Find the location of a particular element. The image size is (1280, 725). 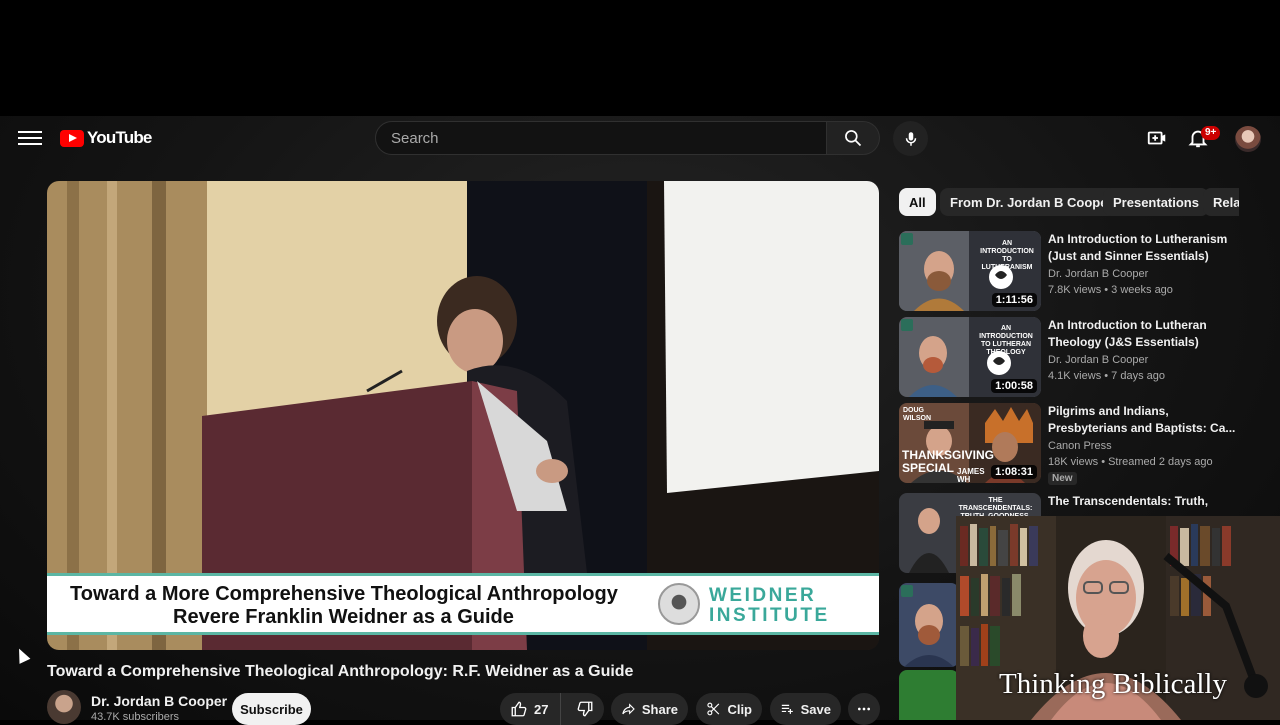

banner-line-2: Revere Franklin Weidner as a Guide is located at coordinates (343, 617).